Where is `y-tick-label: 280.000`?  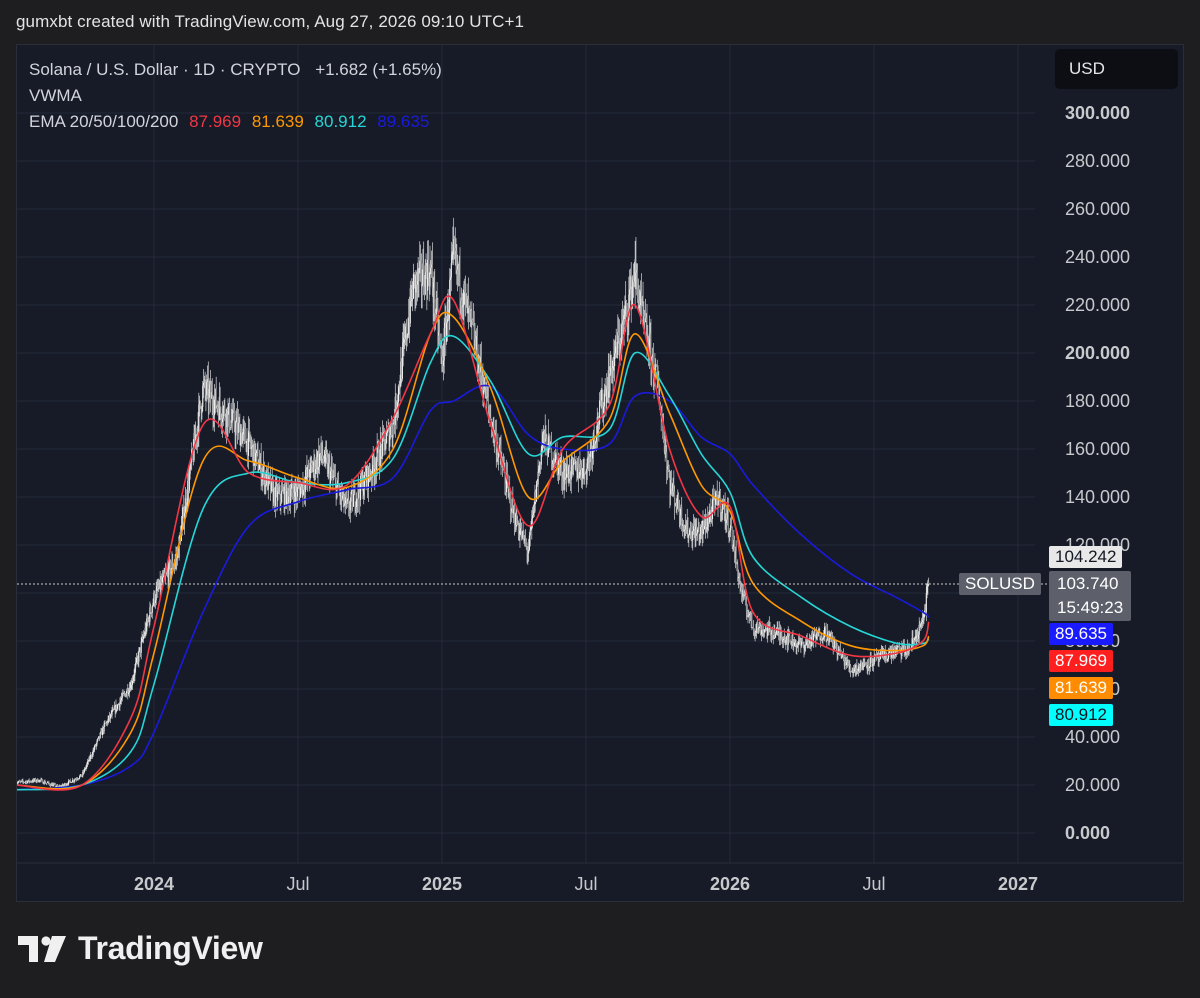
y-tick-label: 280.000 is located at coordinates (1097, 161).